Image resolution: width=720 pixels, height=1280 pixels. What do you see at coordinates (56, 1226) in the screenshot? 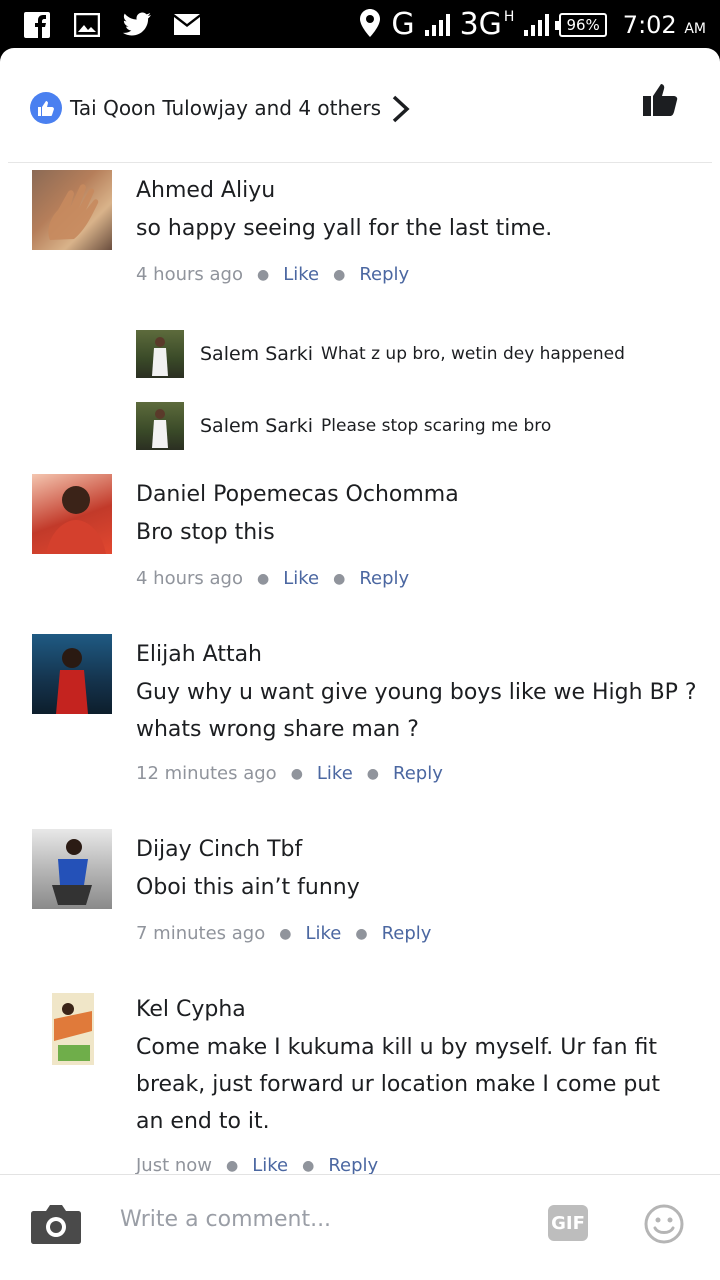
I see `camera-icon` at bounding box center [56, 1226].